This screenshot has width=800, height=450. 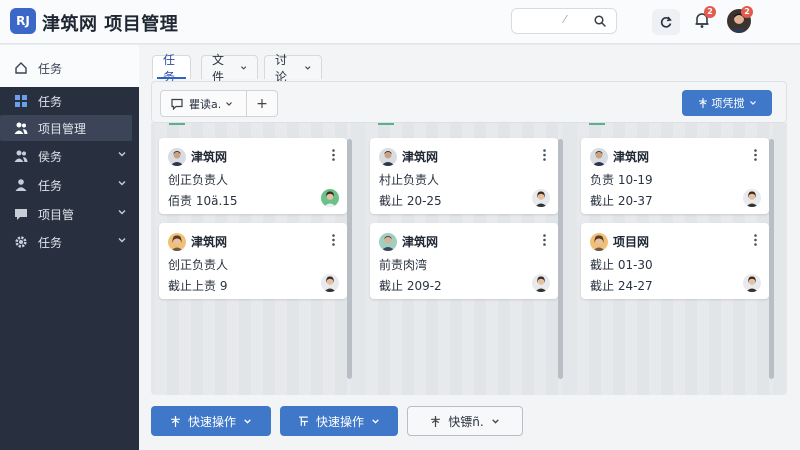 What do you see at coordinates (464, 176) in the screenshot?
I see `task-card: 津筑网 村止负责人 截止 20-25` at bounding box center [464, 176].